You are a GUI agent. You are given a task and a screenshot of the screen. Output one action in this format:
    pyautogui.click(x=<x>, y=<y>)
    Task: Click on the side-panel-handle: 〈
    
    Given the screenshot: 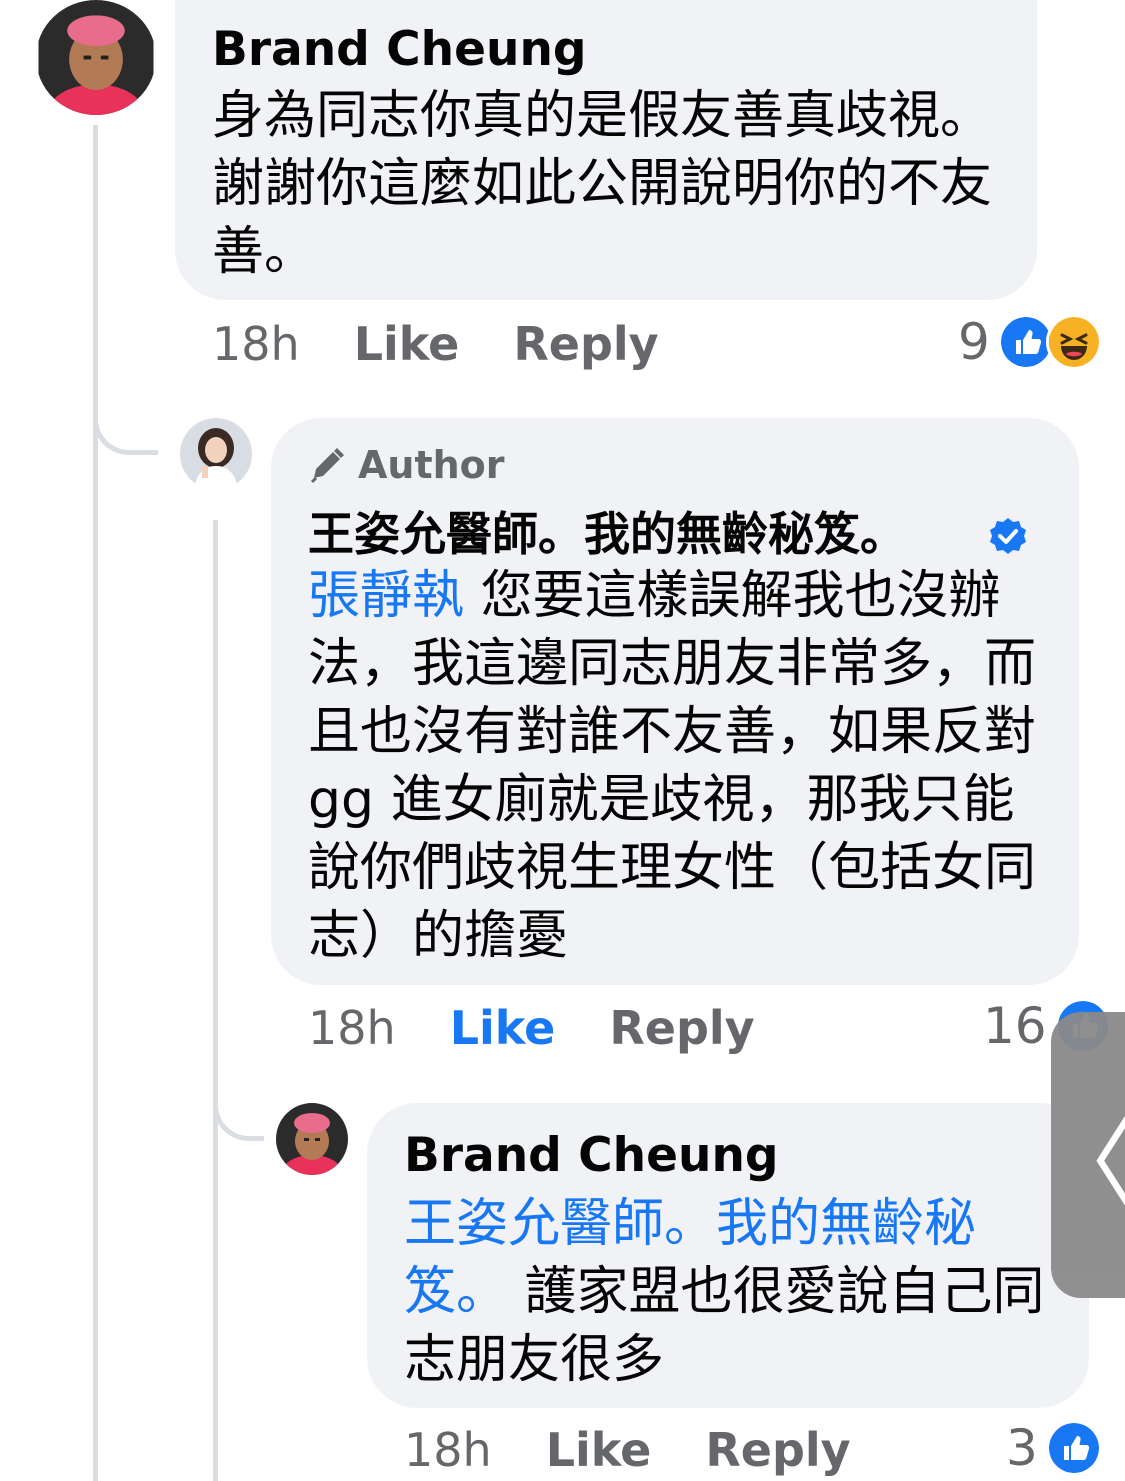 What is the action you would take?
    pyautogui.click(x=1082, y=1155)
    